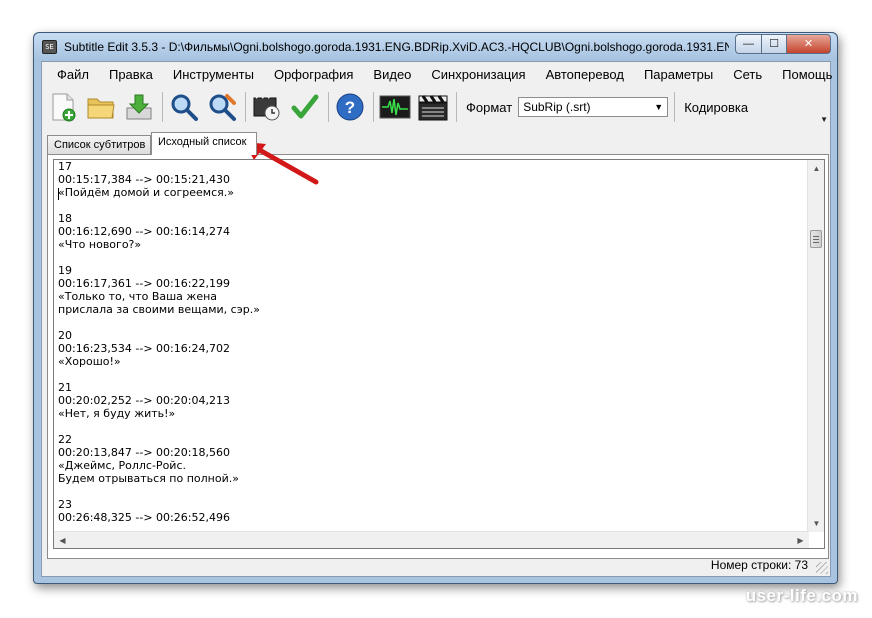  I want to click on clapperboard-icon, so click(433, 108).